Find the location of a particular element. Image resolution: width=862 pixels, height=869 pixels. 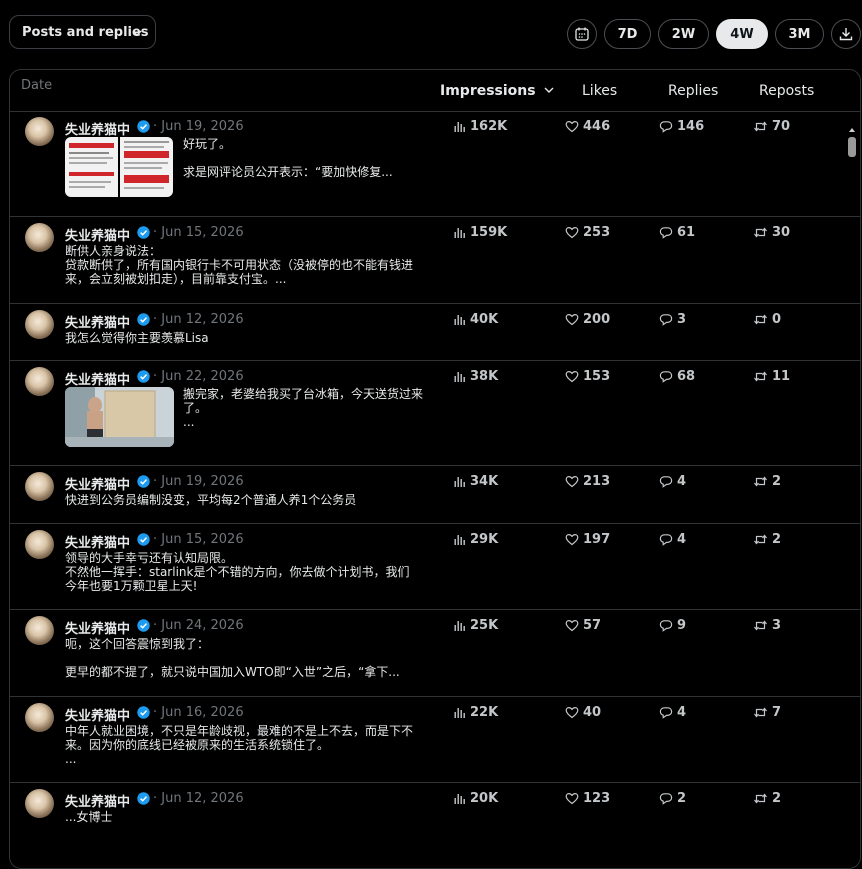

column-impressions-header: Impressions is located at coordinates (497, 91).